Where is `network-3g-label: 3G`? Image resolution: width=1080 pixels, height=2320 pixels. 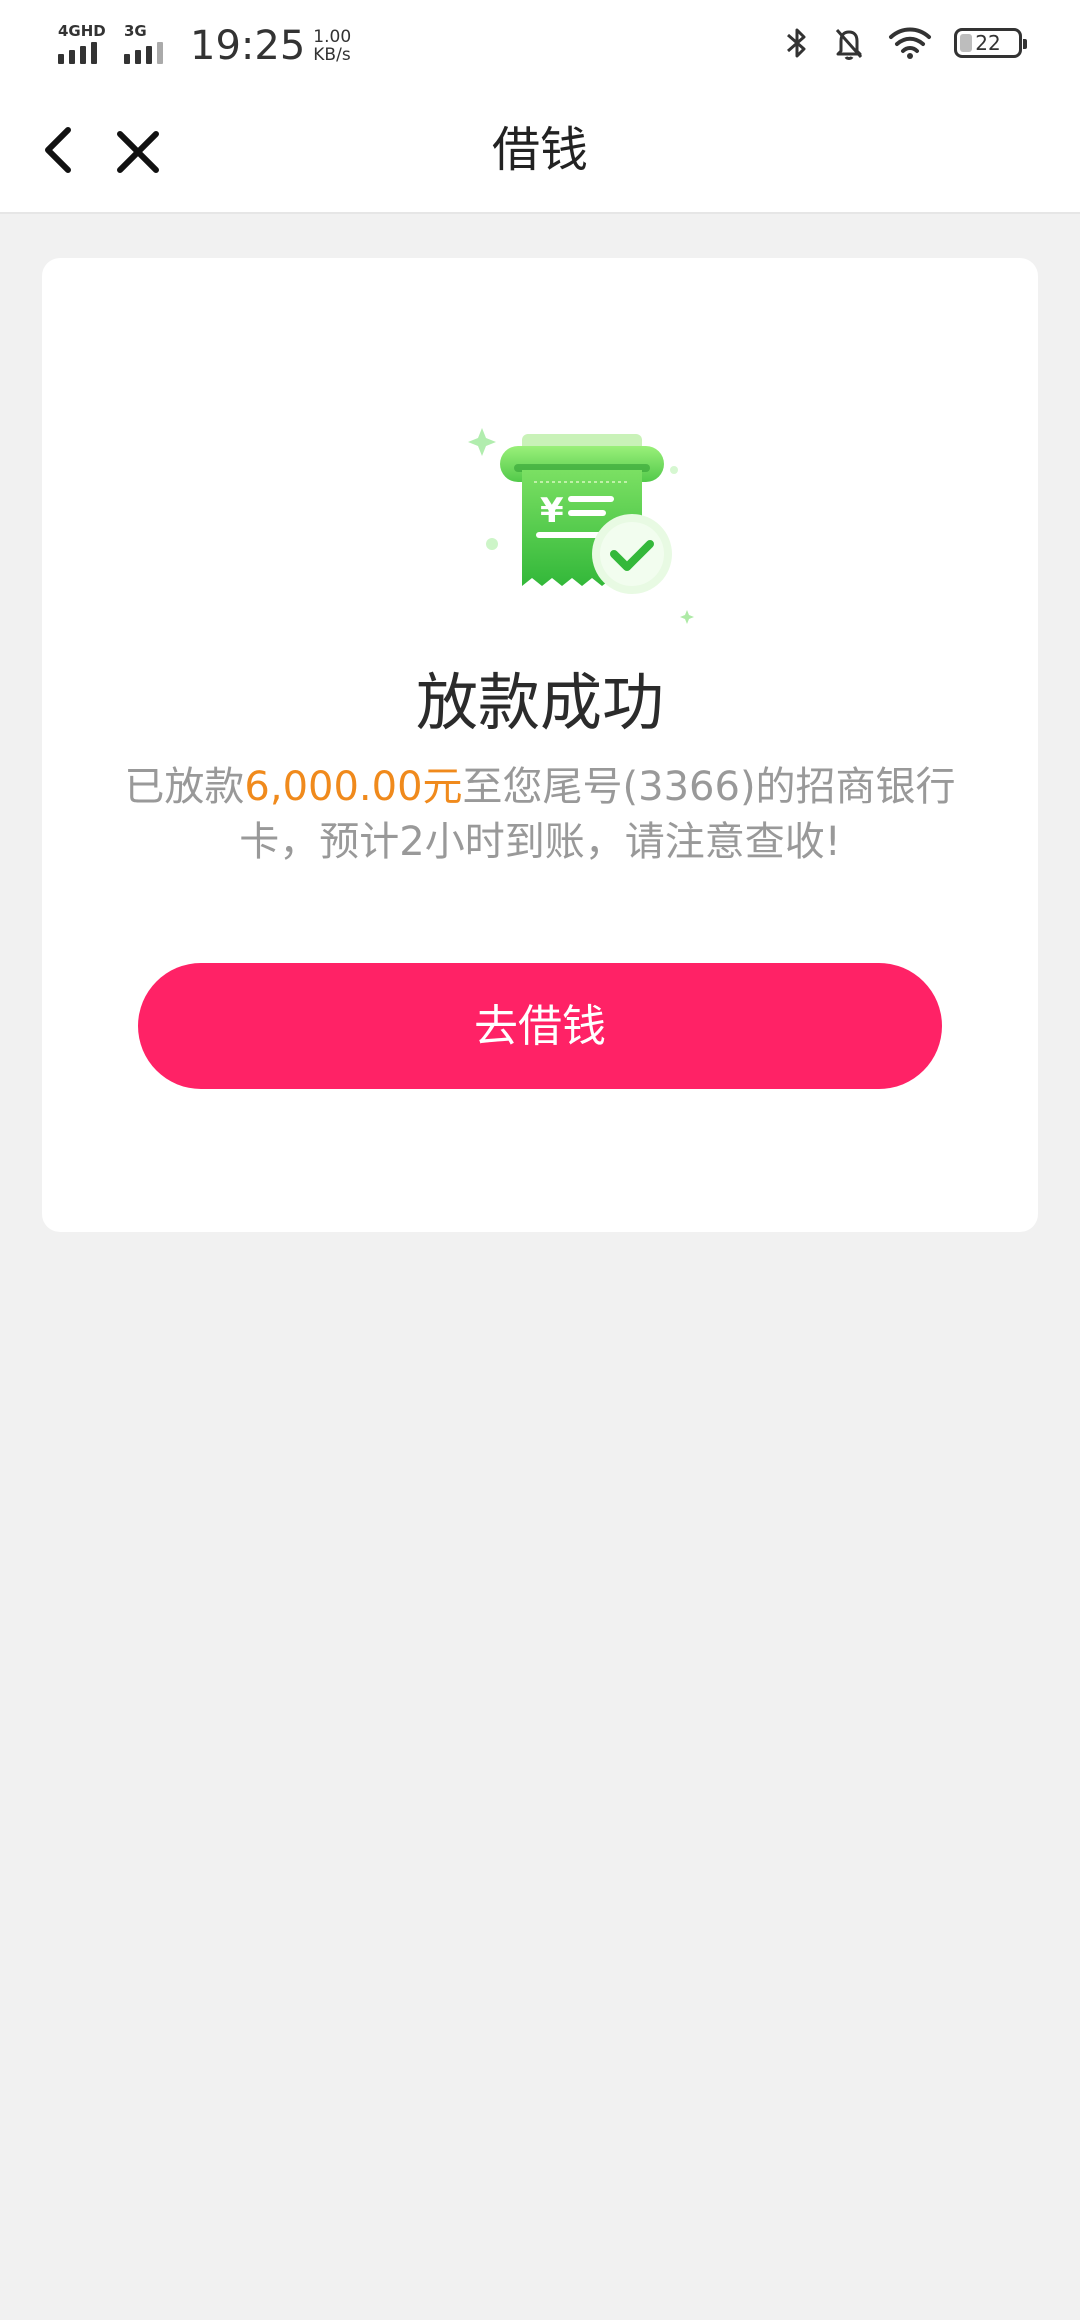
network-3g-label: 3G is located at coordinates (135, 31).